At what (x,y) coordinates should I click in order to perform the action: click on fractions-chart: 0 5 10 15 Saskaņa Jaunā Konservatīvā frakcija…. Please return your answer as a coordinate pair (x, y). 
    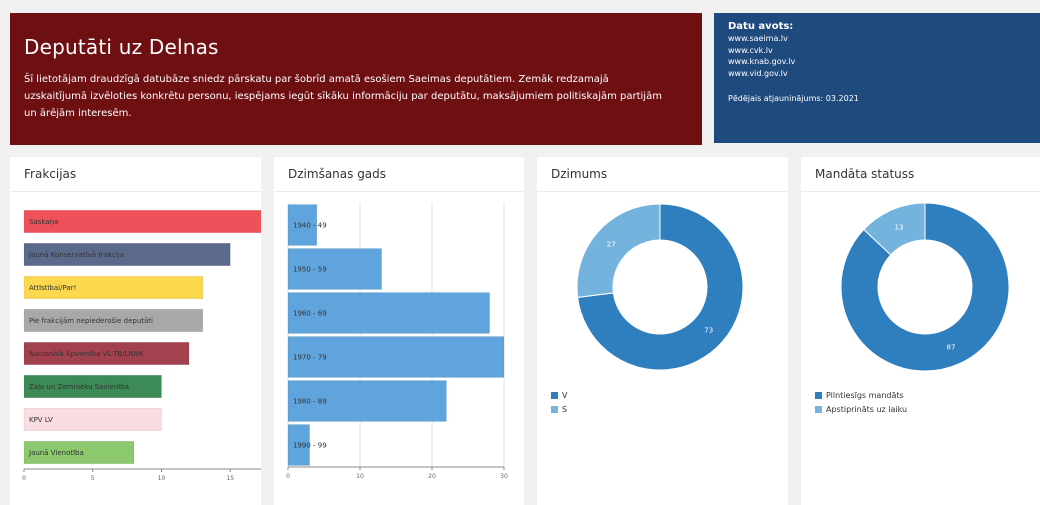
    Looking at the image, I should click on (141, 346).